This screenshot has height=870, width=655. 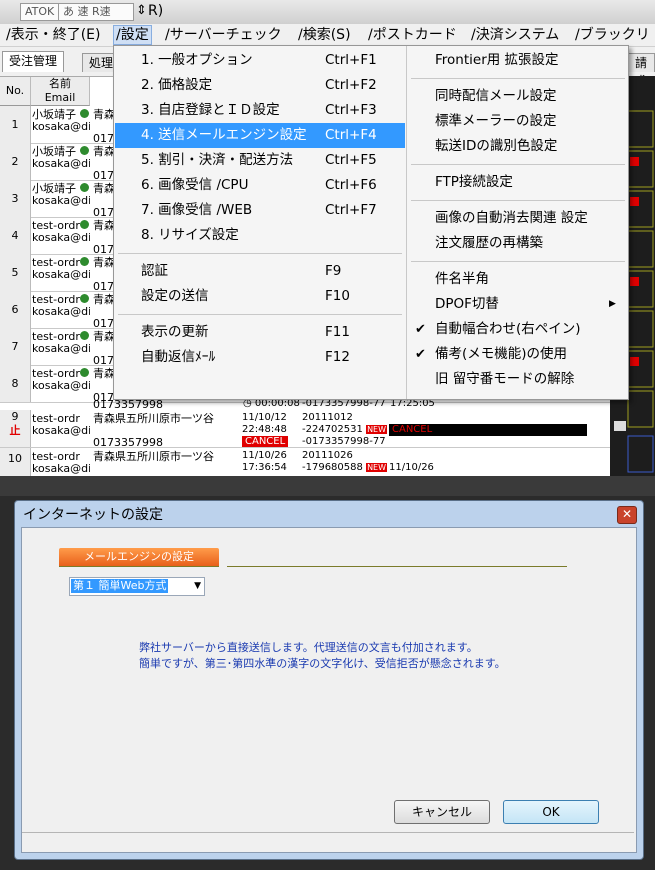 I want to click on menu-item-label: DPOF切替, so click(x=467, y=304).